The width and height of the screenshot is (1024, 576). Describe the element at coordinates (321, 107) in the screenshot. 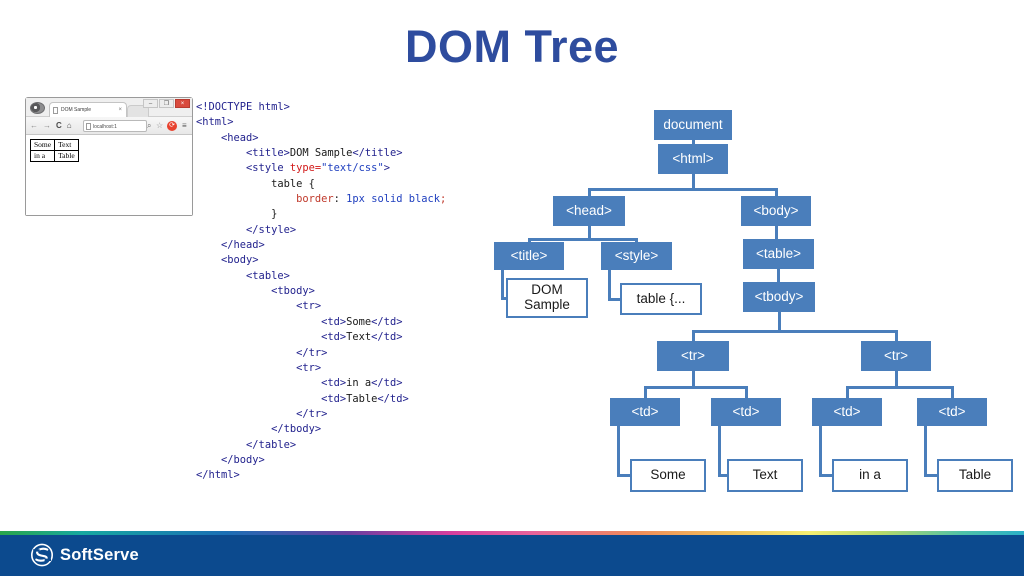

I see `code-line: <!DOCTYPE html>` at that location.